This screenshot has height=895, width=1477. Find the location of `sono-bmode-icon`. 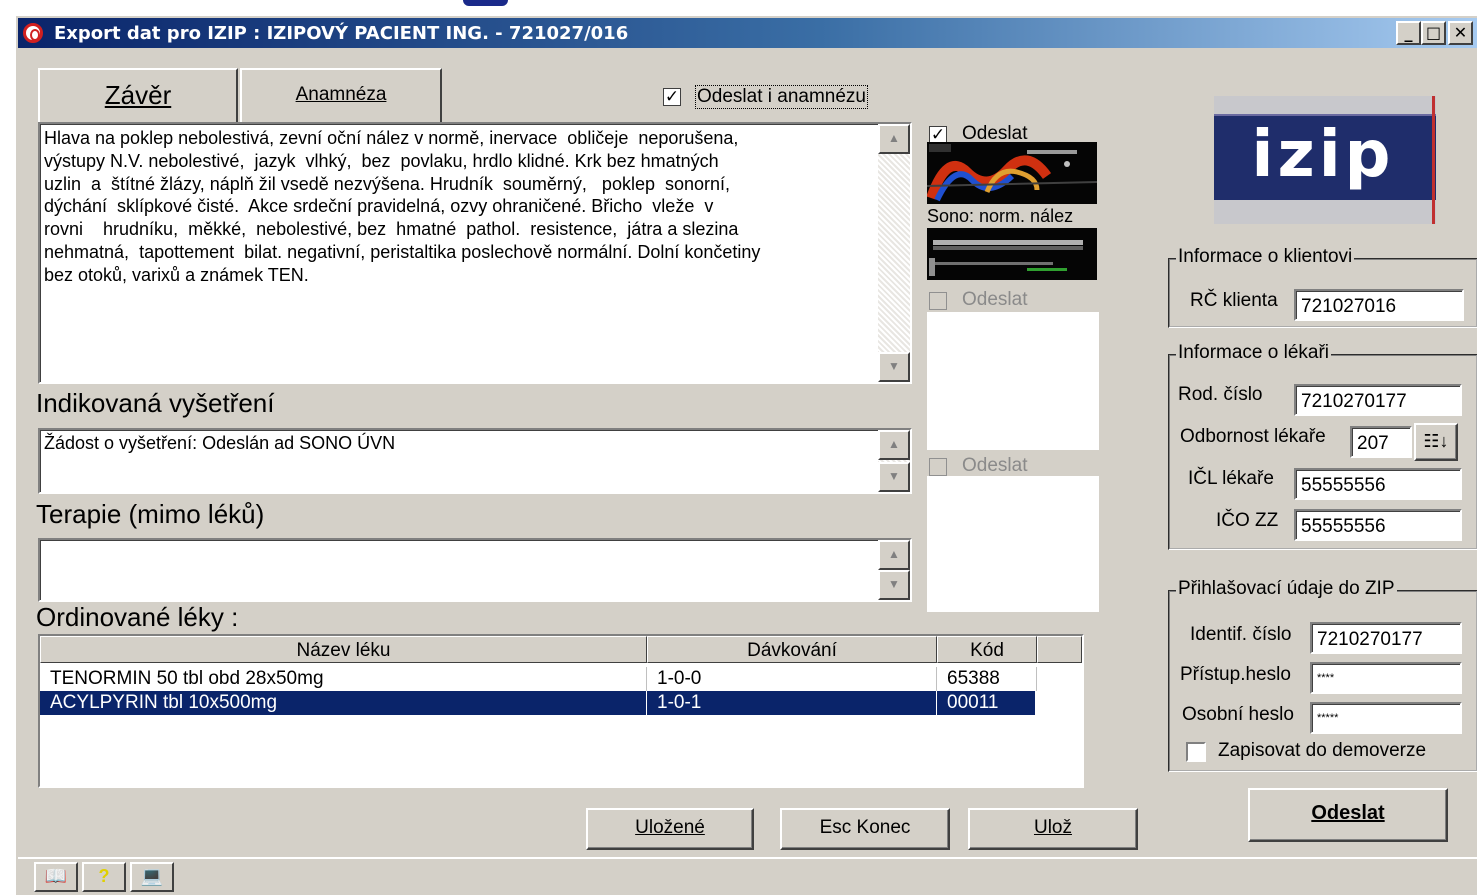

sono-bmode-icon is located at coordinates (1012, 254).